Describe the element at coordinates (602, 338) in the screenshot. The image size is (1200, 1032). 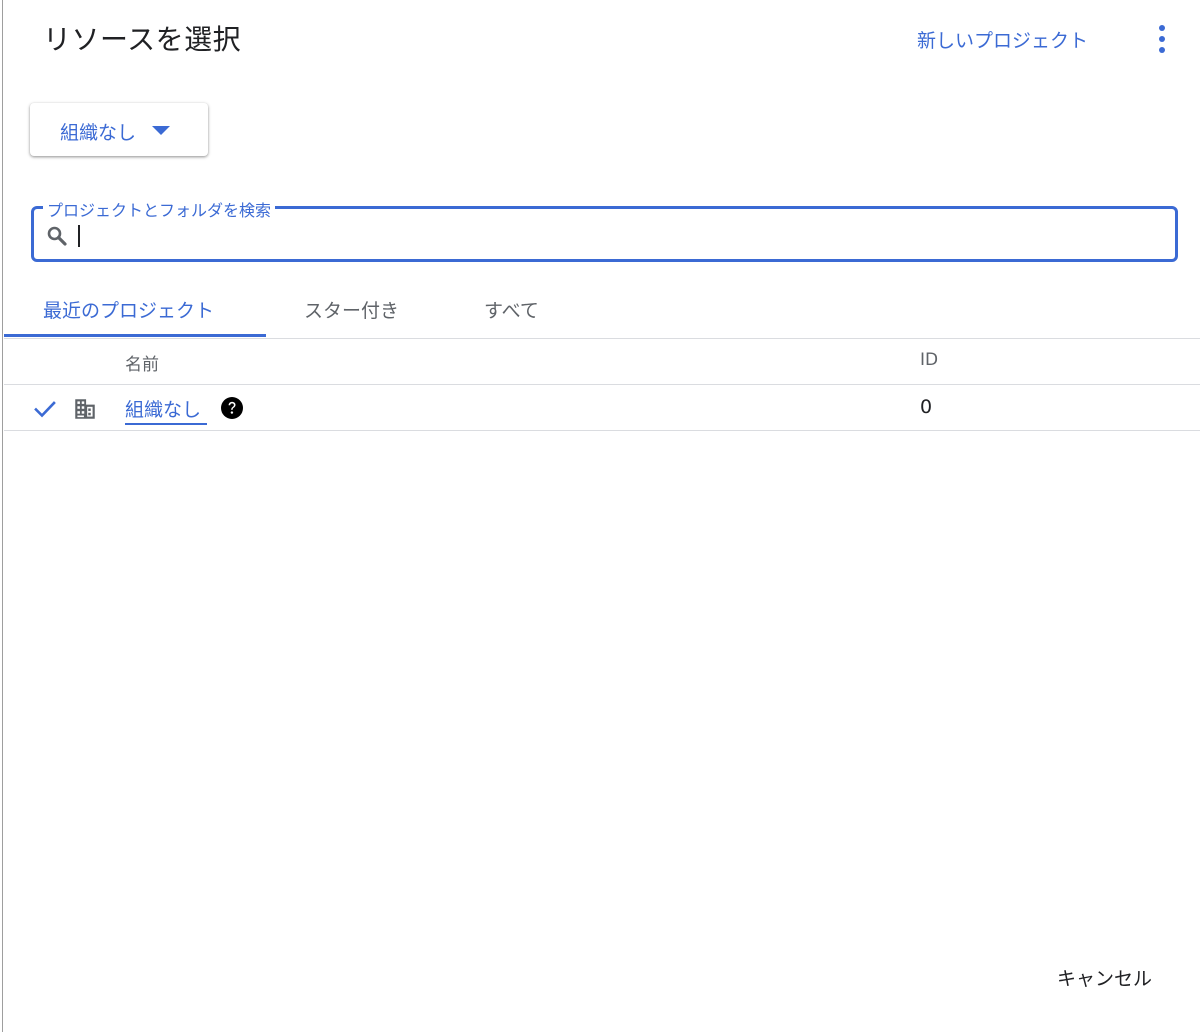
I see `tabs-divider` at that location.